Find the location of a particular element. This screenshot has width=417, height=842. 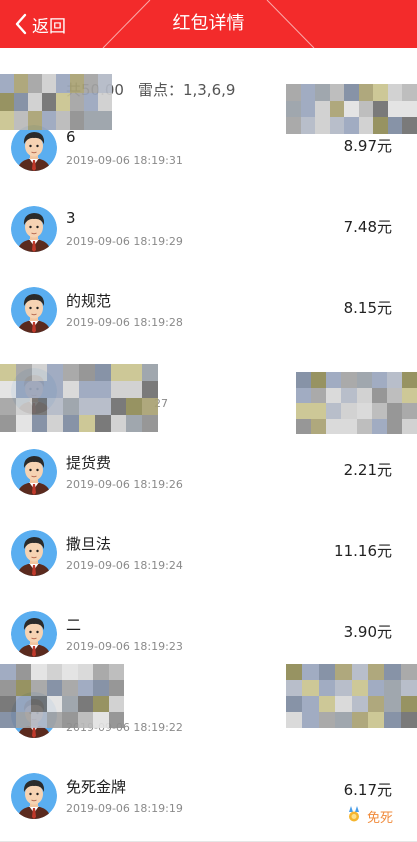

page-title: 红包详情 is located at coordinates (208, 23).